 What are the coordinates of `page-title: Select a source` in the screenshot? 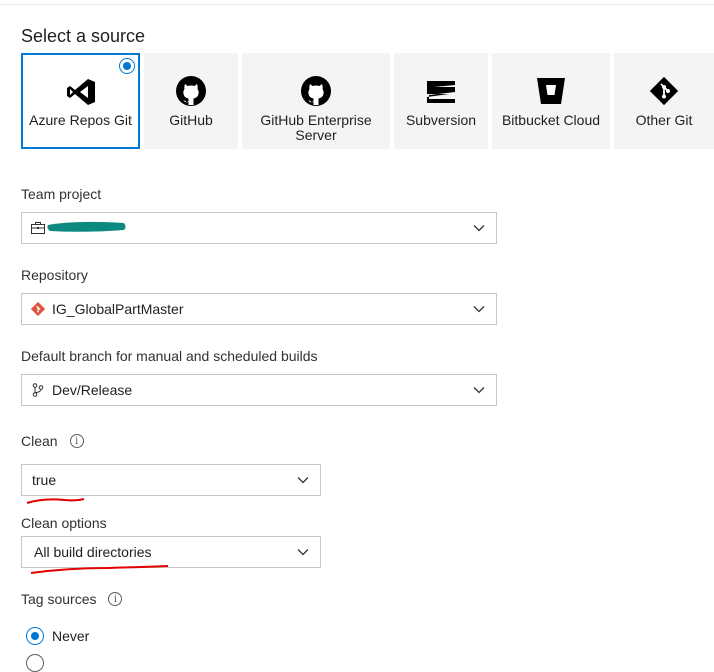 It's located at (83, 36).